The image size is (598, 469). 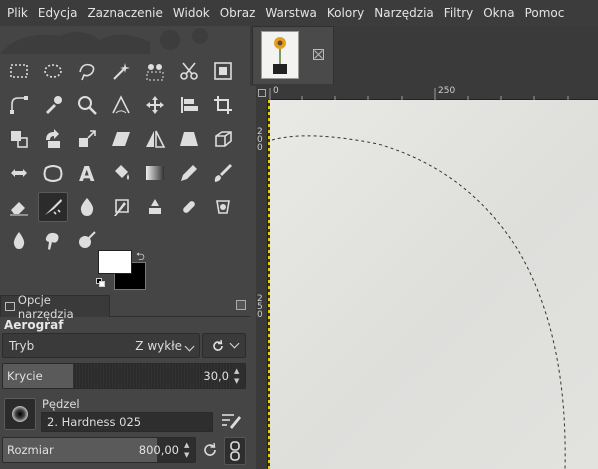 I want to click on svg-text: A, so click(x=87, y=173).